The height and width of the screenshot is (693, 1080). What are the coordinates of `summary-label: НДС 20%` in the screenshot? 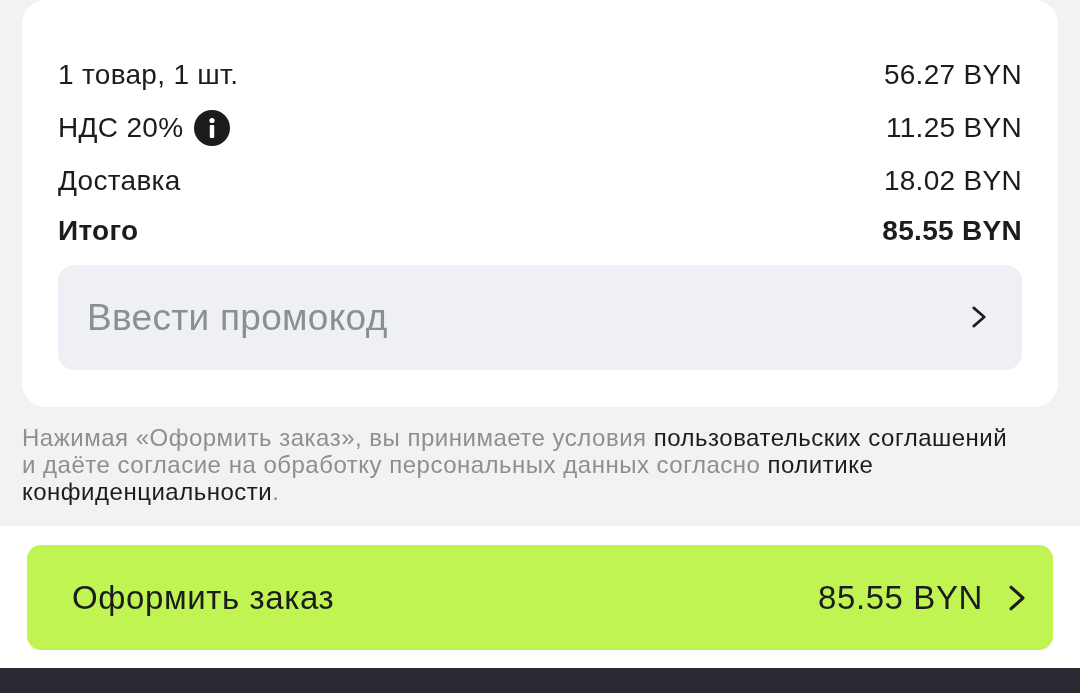 It's located at (121, 127).